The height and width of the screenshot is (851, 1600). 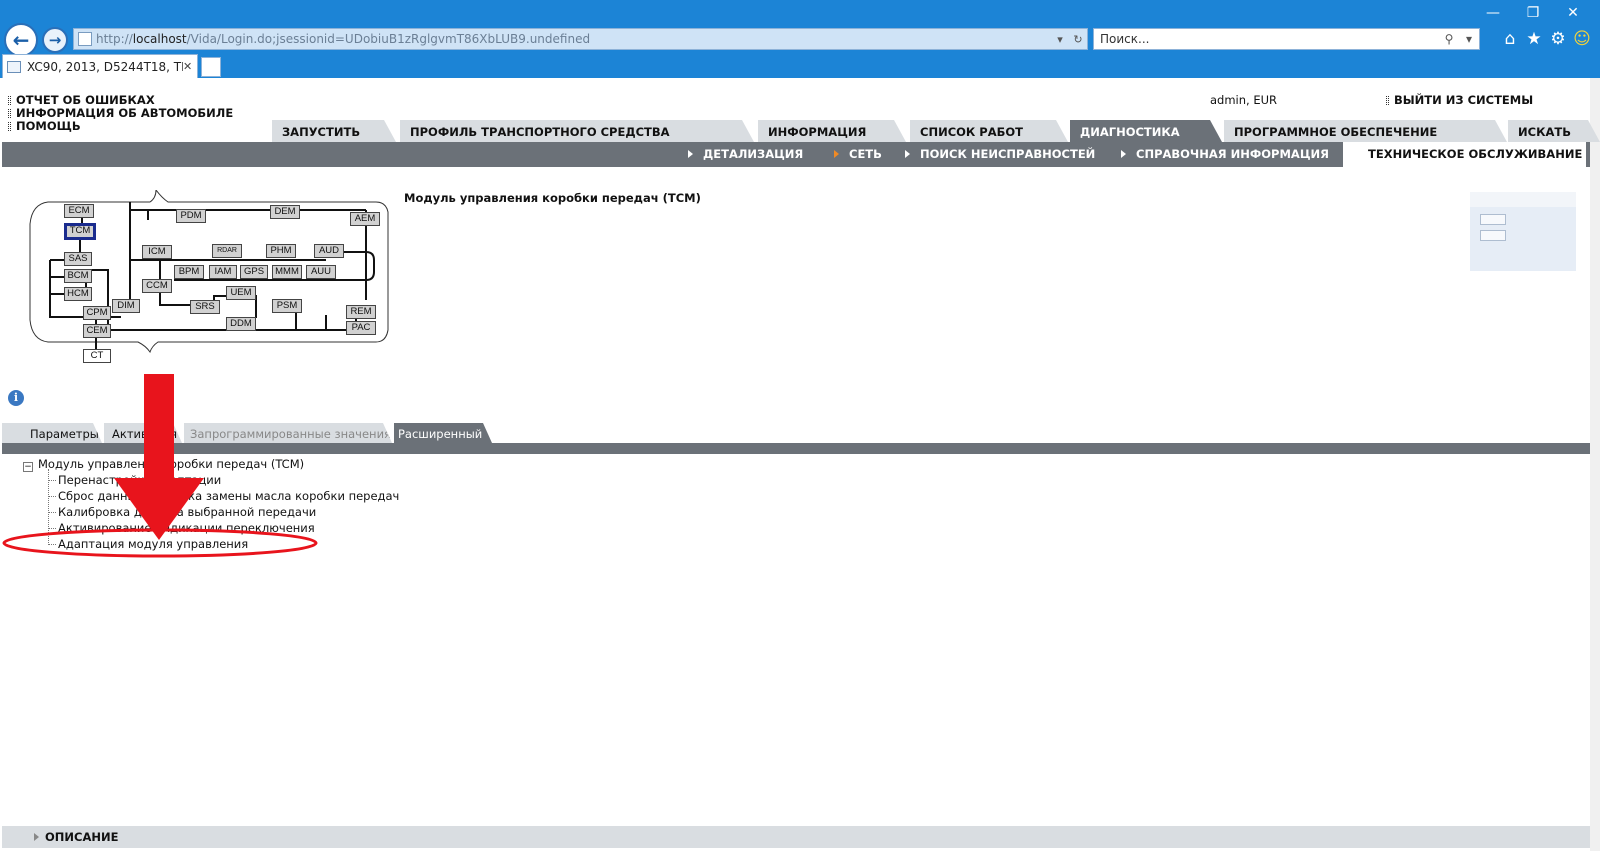 What do you see at coordinates (796, 837) in the screenshot?
I see `description-panel: ОПИСАНИЕ` at bounding box center [796, 837].